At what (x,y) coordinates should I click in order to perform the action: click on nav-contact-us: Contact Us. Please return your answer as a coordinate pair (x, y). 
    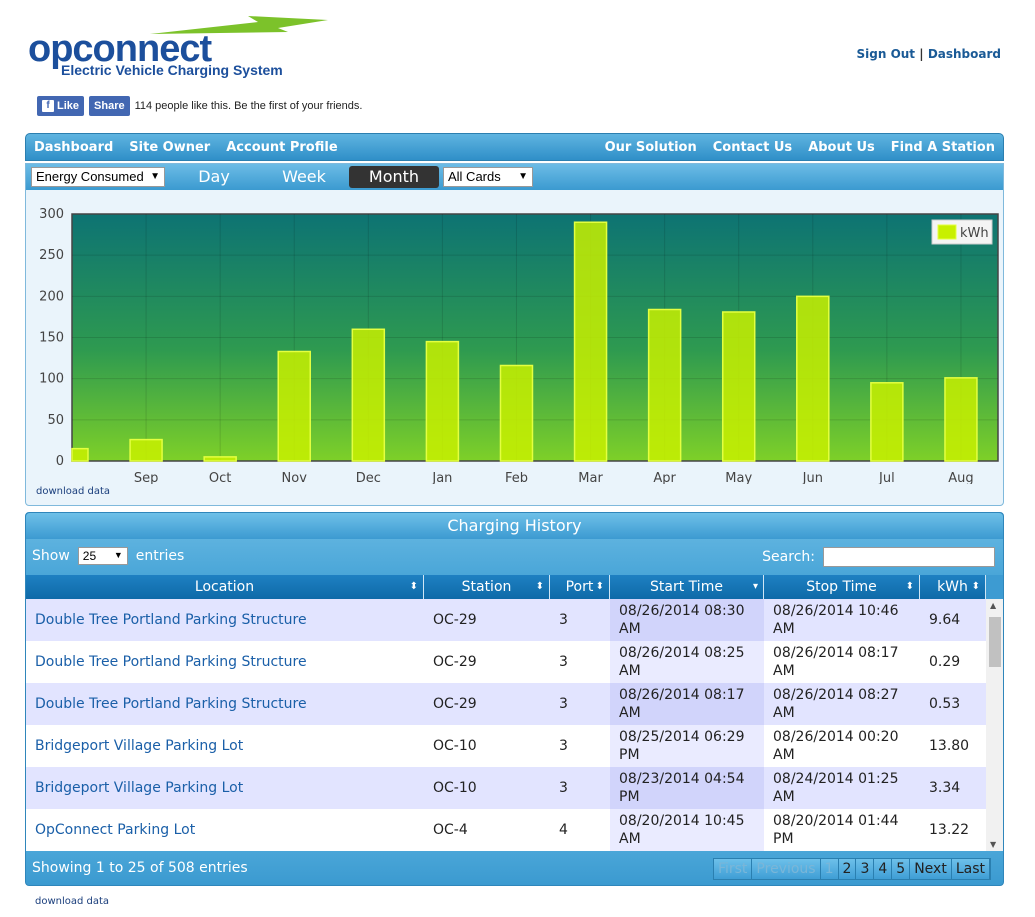
    Looking at the image, I should click on (752, 147).